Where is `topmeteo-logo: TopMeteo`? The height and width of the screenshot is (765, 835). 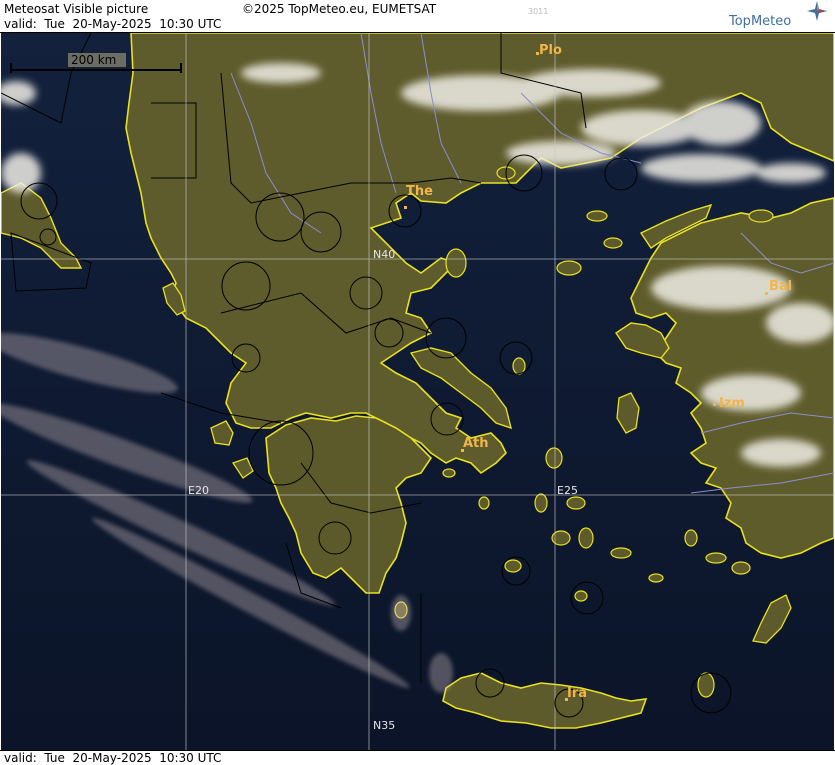
topmeteo-logo: TopMeteo is located at coordinates (779, 16).